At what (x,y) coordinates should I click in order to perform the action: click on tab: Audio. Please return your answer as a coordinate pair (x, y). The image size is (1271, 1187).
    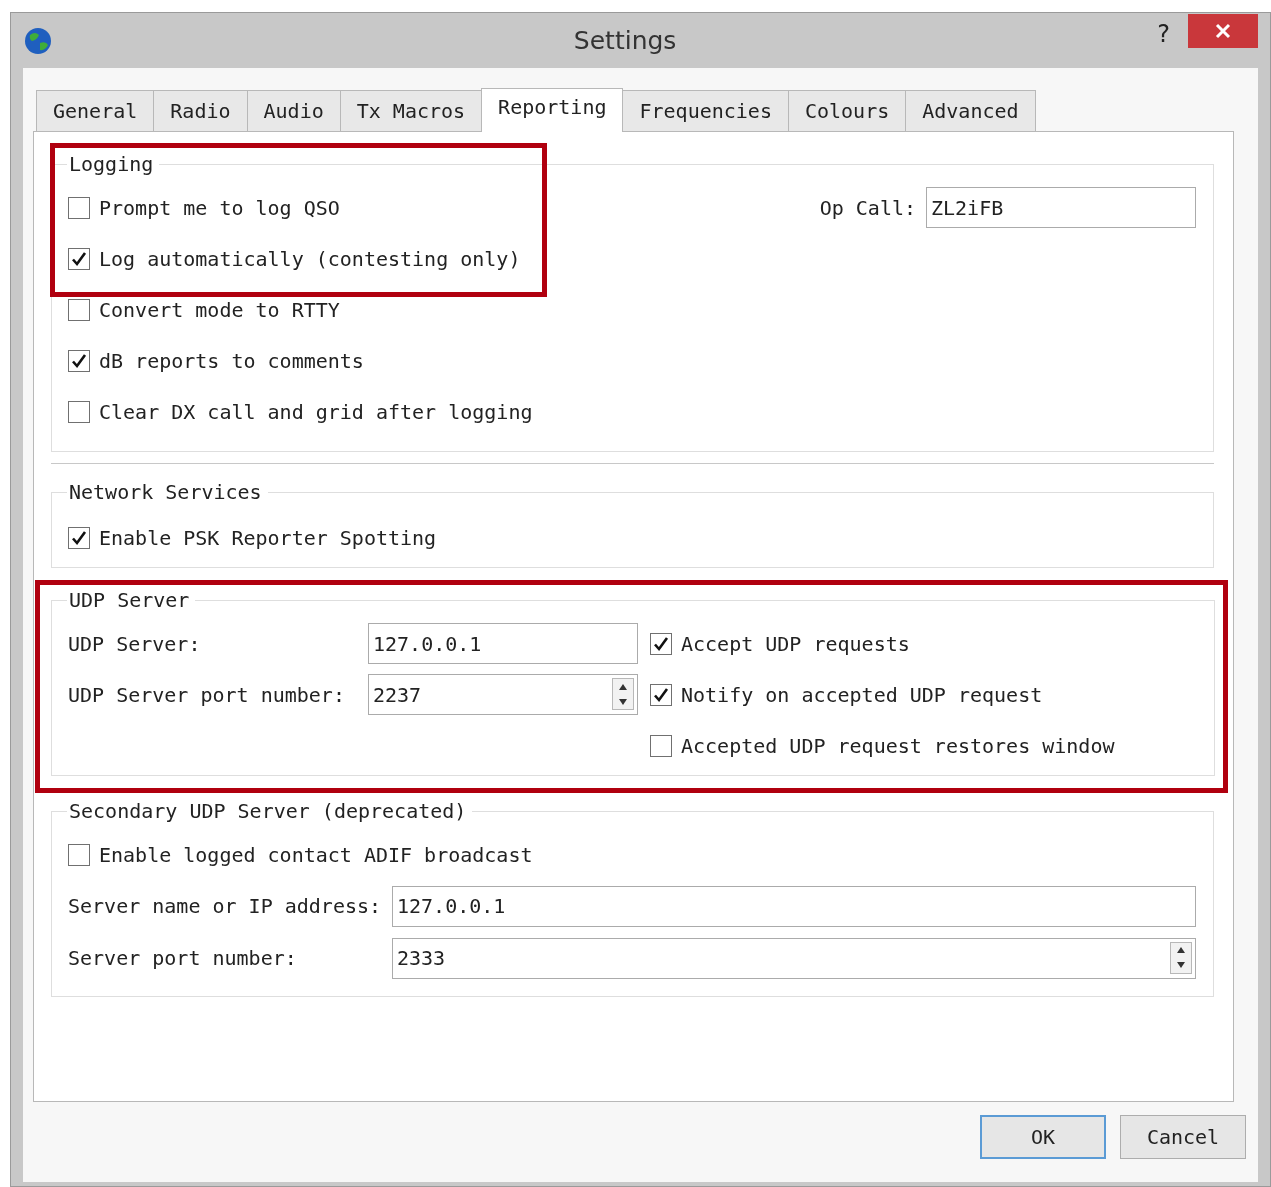
    Looking at the image, I should click on (293, 111).